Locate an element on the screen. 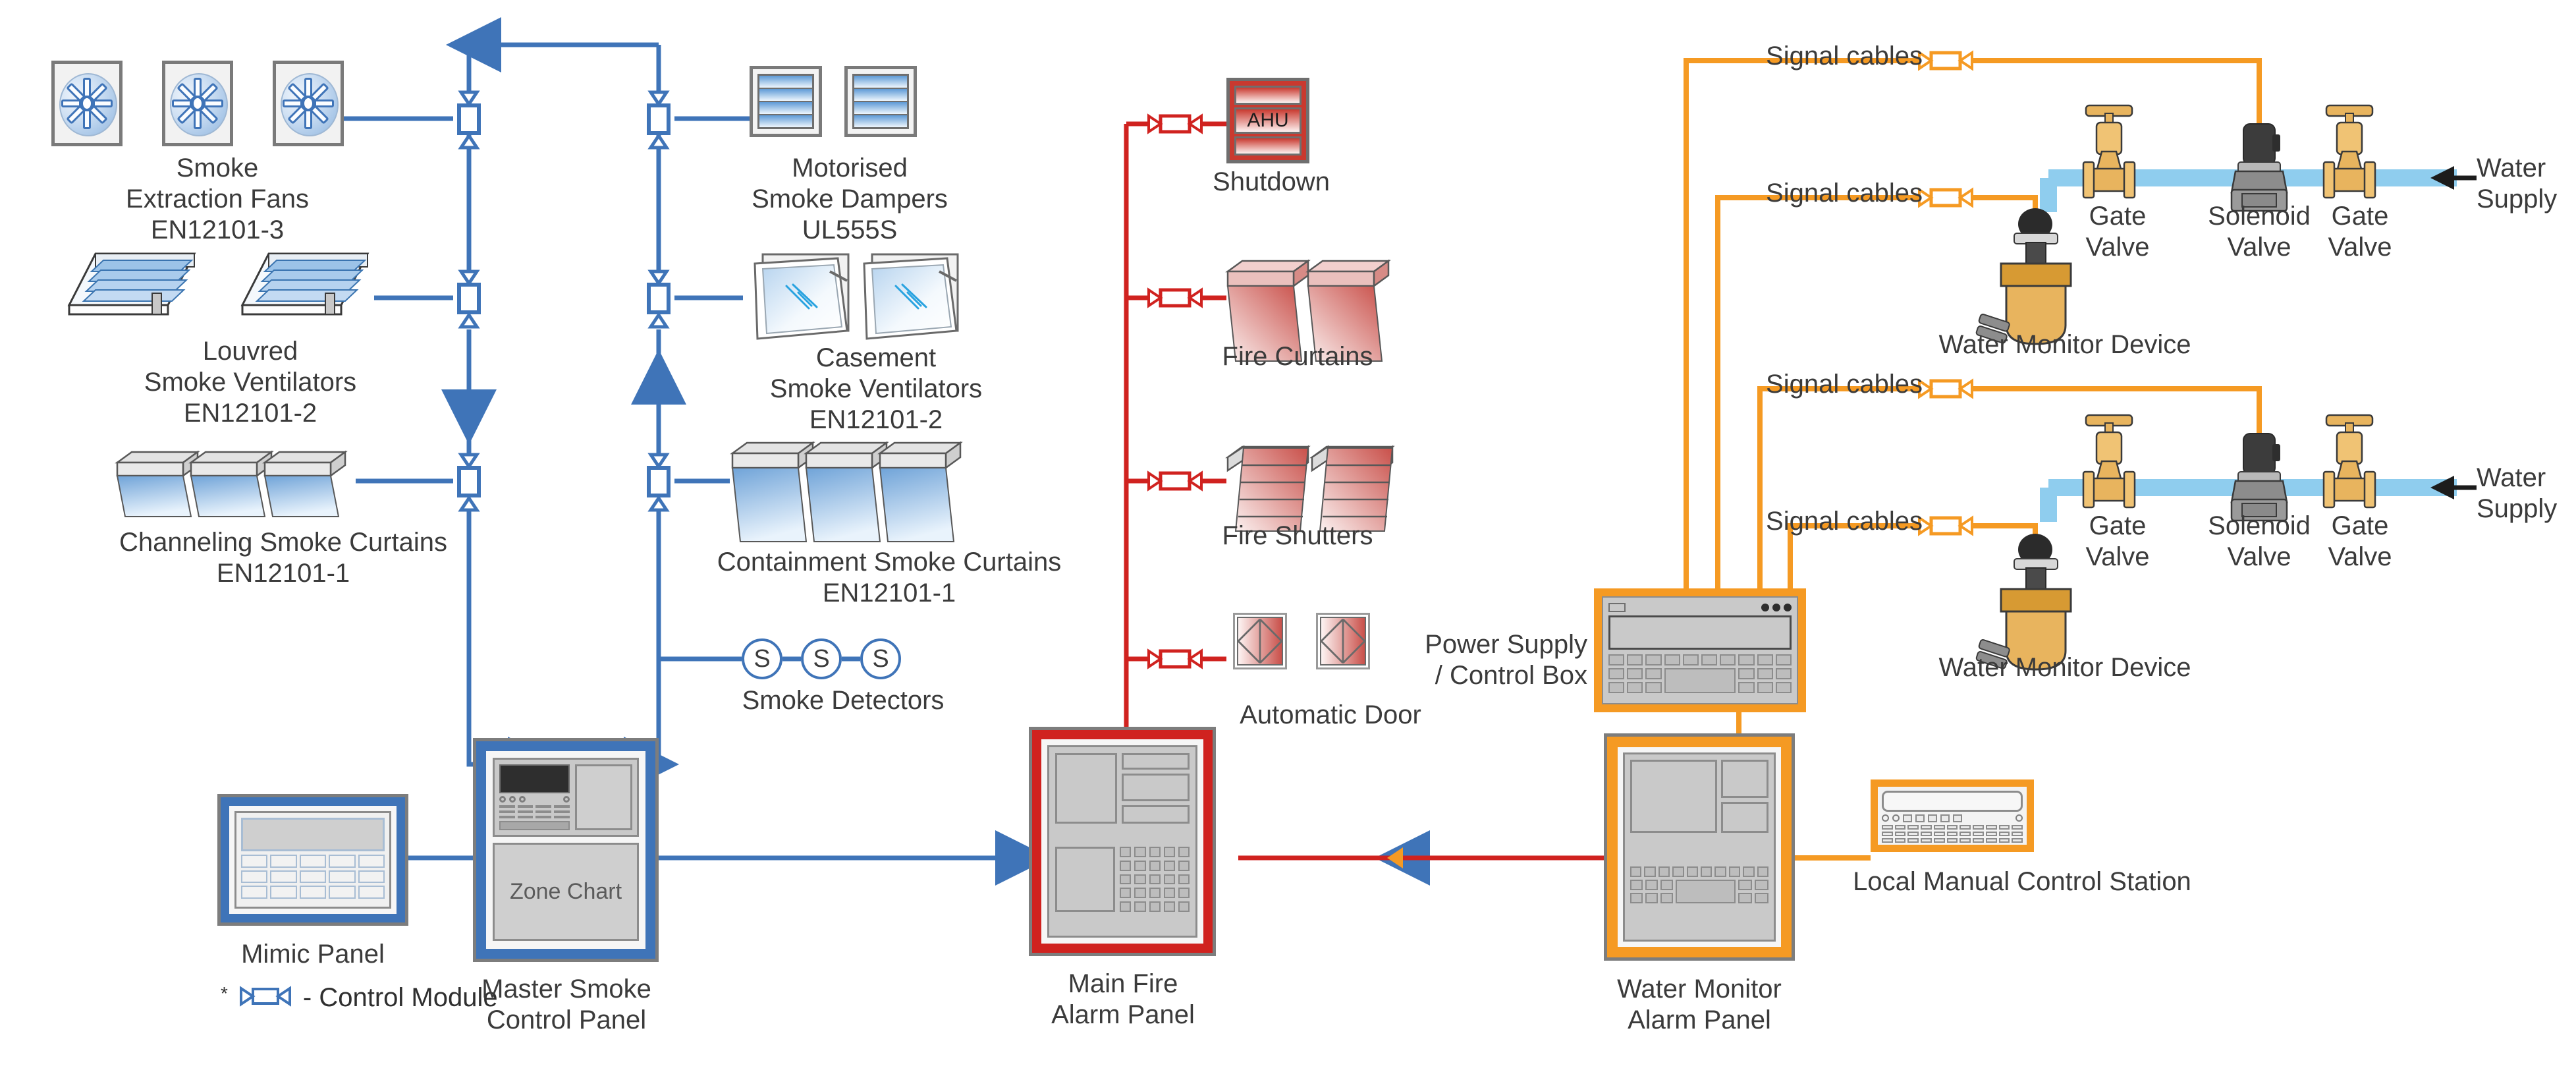 Image resolution: width=2576 pixels, height=1076 pixels. mimic-panel is located at coordinates (312, 860).